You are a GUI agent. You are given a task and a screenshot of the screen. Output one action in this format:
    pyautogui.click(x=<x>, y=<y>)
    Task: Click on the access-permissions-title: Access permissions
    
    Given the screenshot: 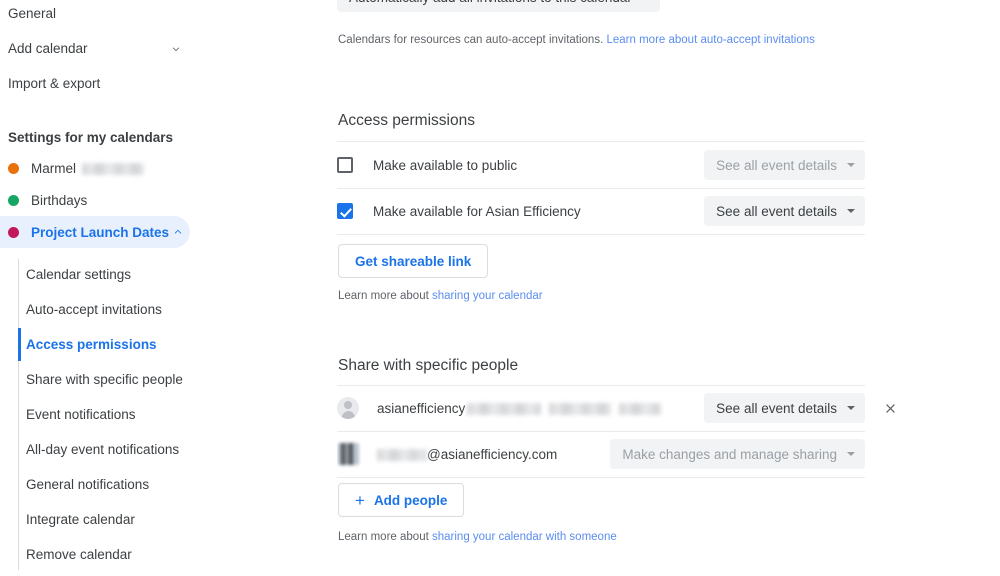 What is the action you would take?
    pyautogui.click(x=406, y=120)
    